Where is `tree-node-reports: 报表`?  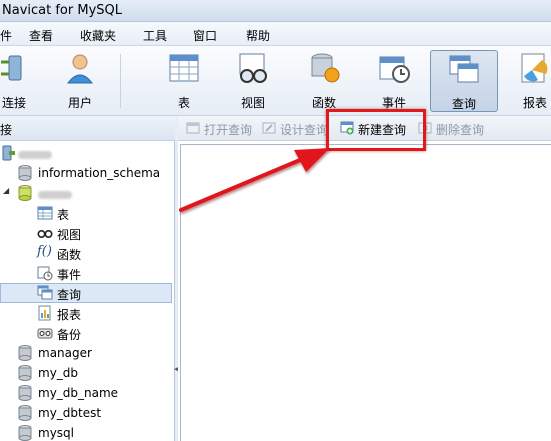
tree-node-reports: 报表 is located at coordinates (86, 313).